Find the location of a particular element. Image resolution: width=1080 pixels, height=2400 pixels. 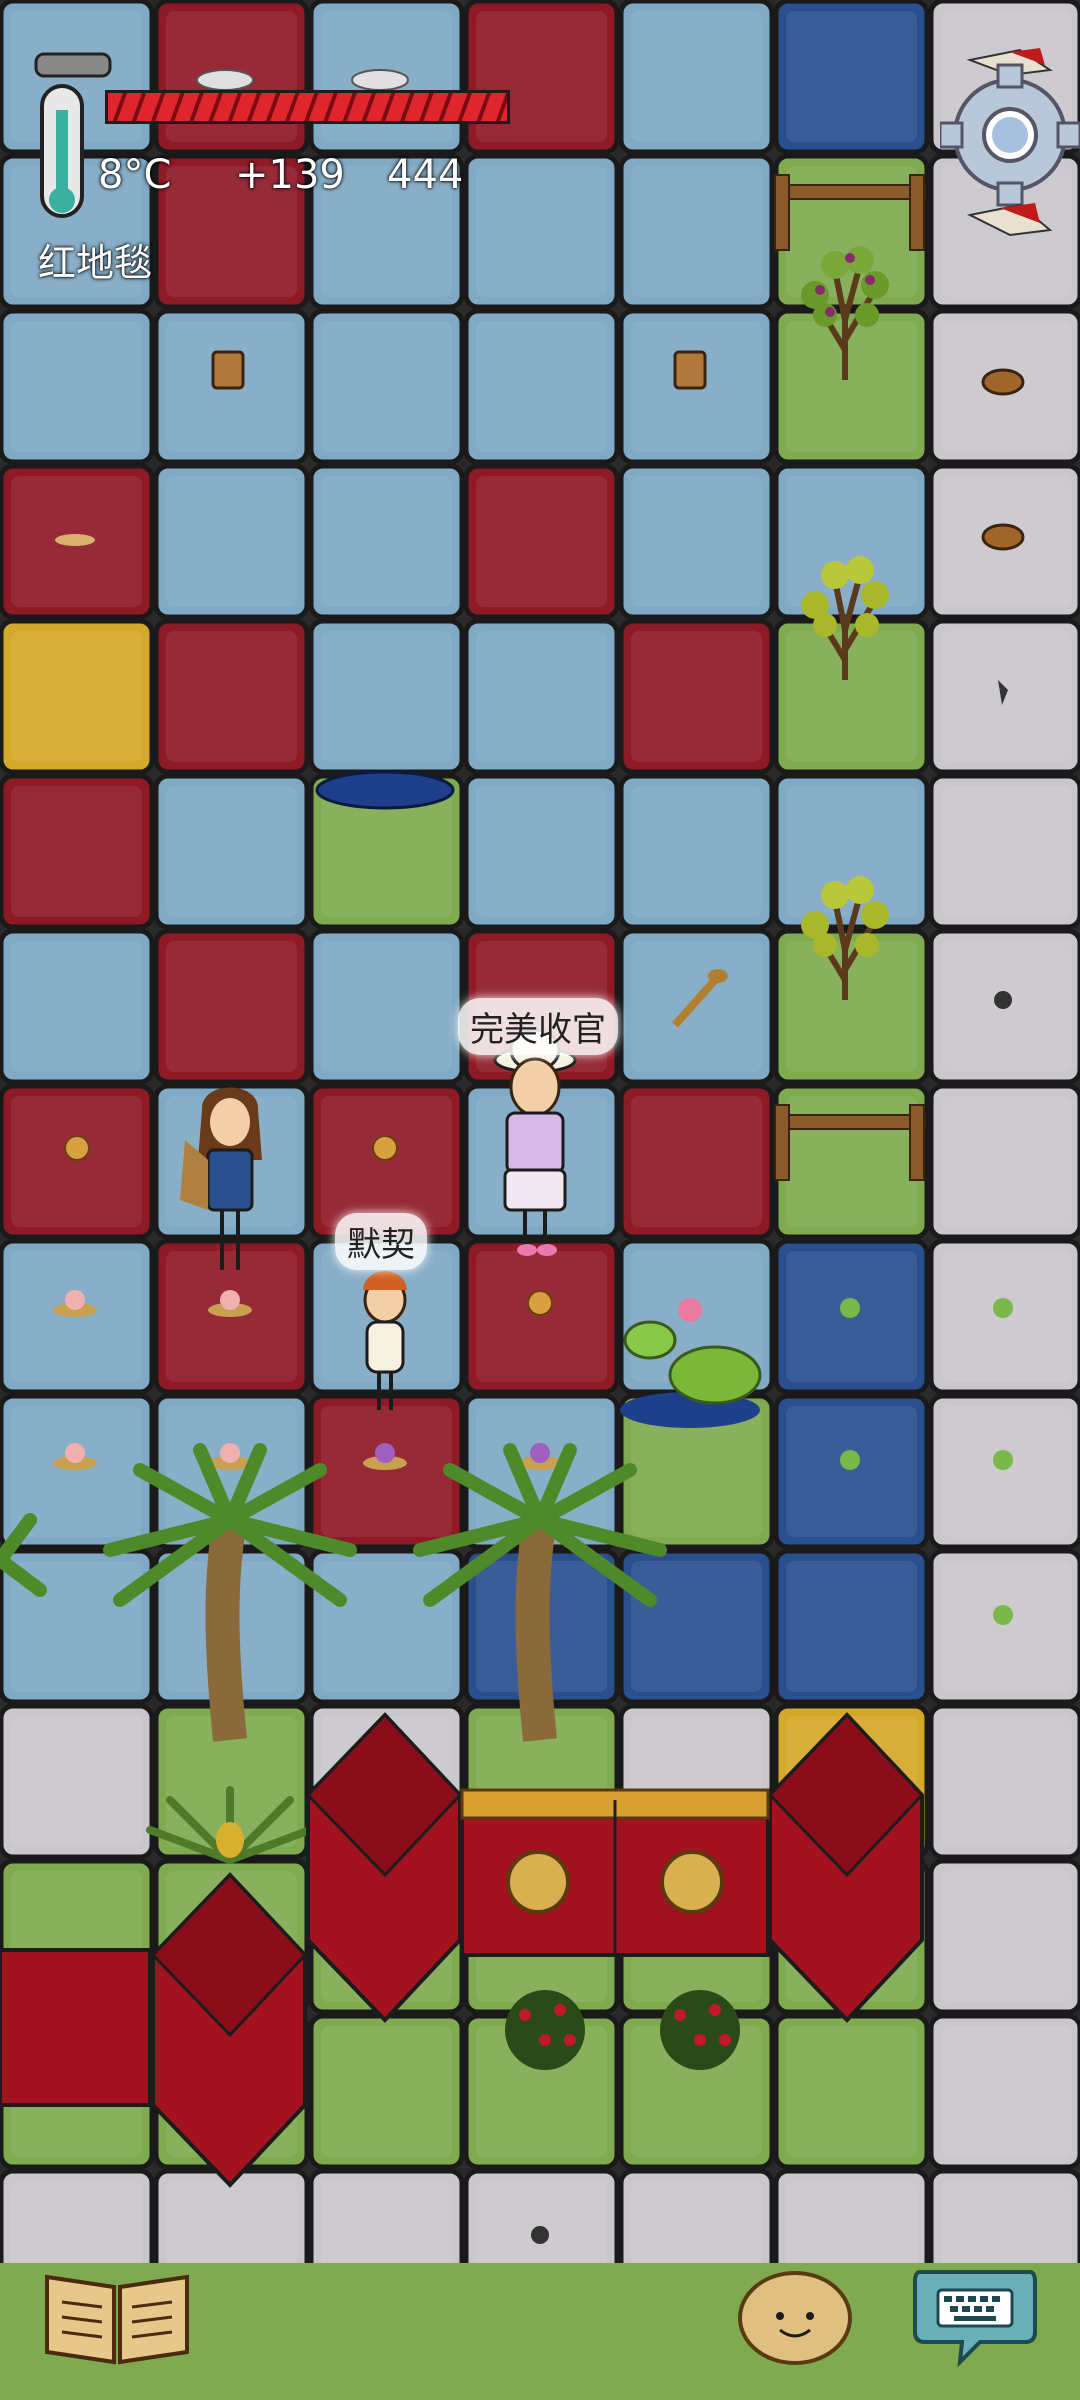

player-nametag: 默契 is located at coordinates (381, 1241).